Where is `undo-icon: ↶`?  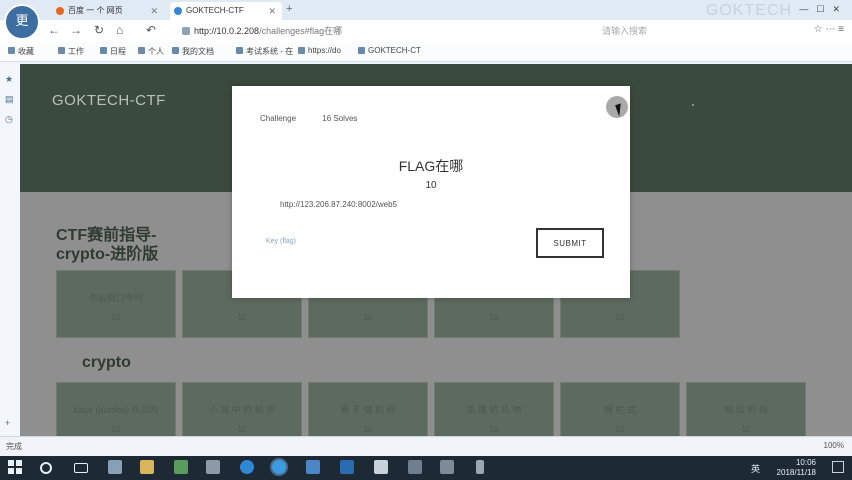 undo-icon: ↶ is located at coordinates (151, 30).